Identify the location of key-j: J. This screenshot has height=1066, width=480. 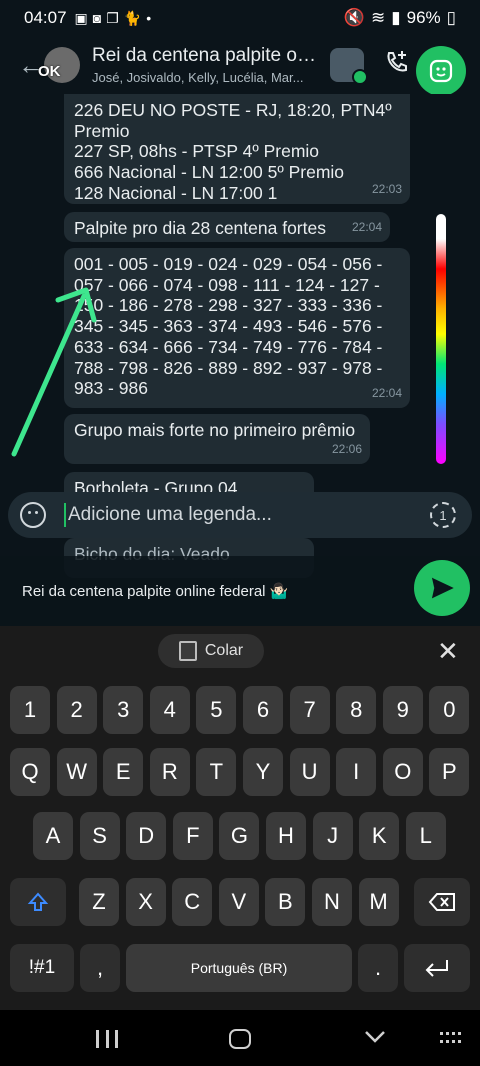
(332, 836).